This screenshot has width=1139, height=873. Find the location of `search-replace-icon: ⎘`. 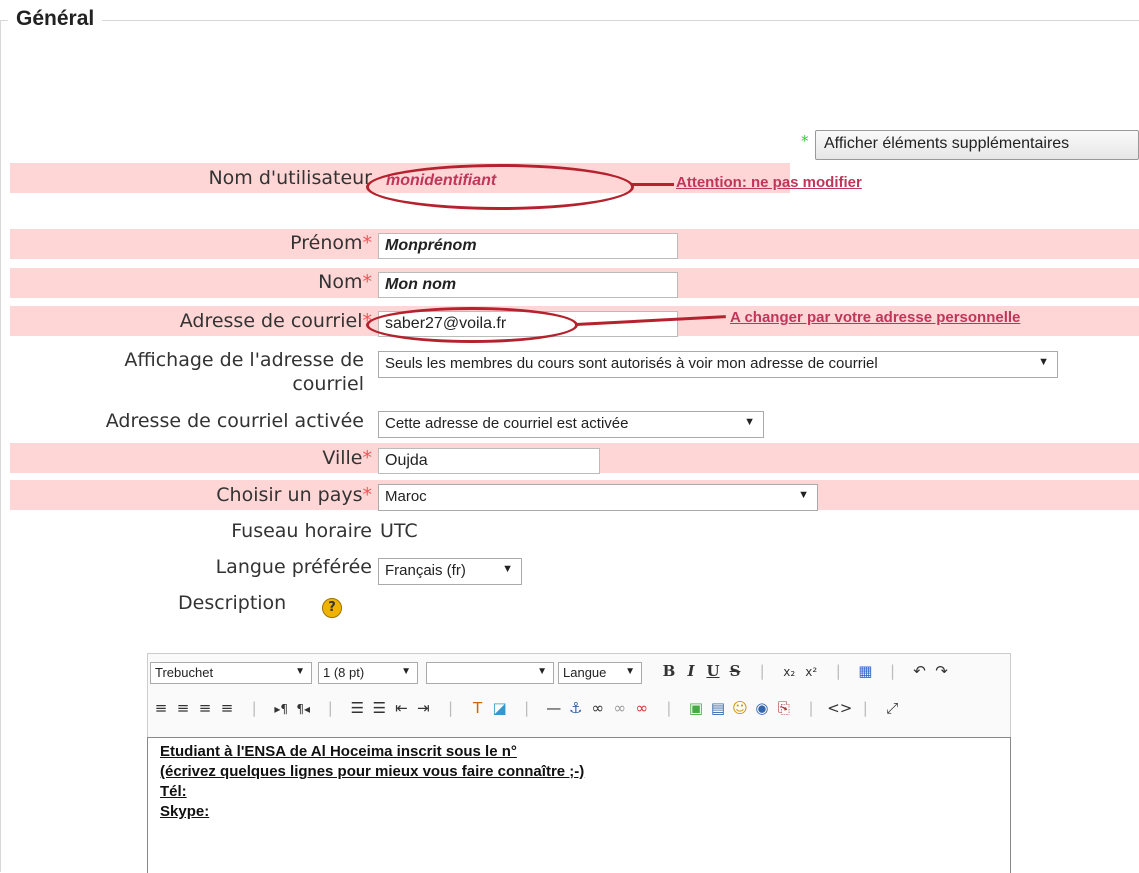

search-replace-icon: ⎘ is located at coordinates (784, 708).